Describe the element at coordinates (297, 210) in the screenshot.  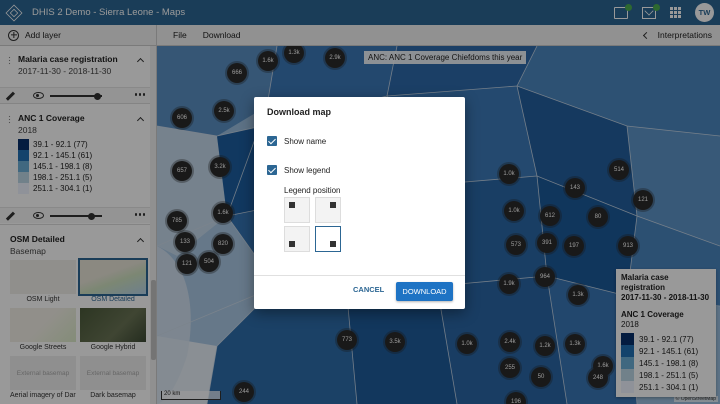
I see `legend-position-top-left` at that location.